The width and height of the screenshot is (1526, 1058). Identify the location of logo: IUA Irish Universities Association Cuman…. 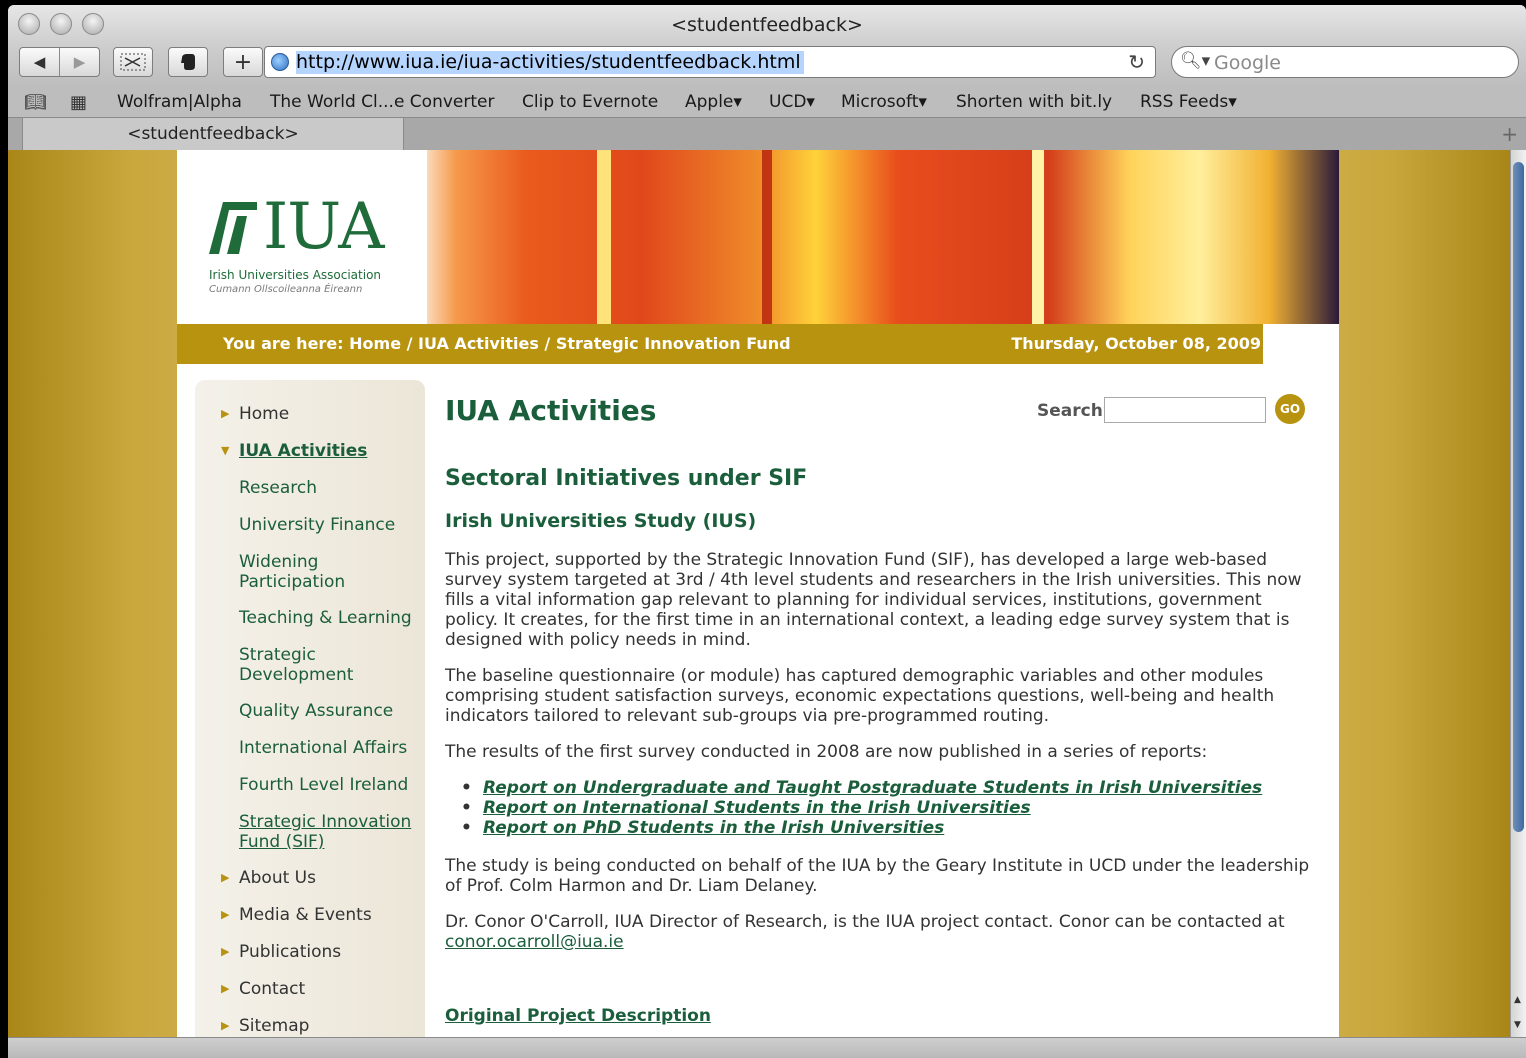
(302, 237).